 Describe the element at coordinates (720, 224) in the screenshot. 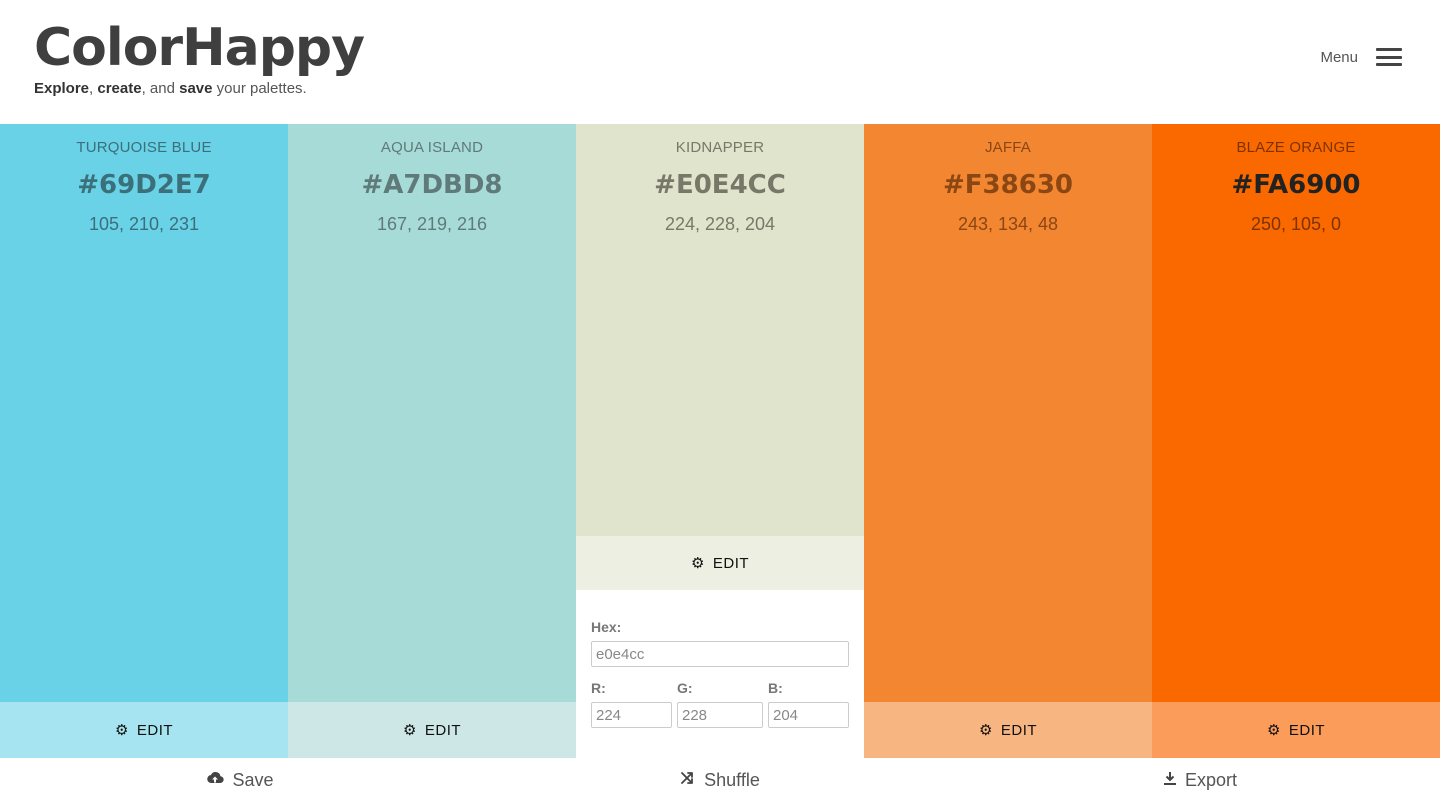

I see `color-rgb: 224, 228, 204` at that location.